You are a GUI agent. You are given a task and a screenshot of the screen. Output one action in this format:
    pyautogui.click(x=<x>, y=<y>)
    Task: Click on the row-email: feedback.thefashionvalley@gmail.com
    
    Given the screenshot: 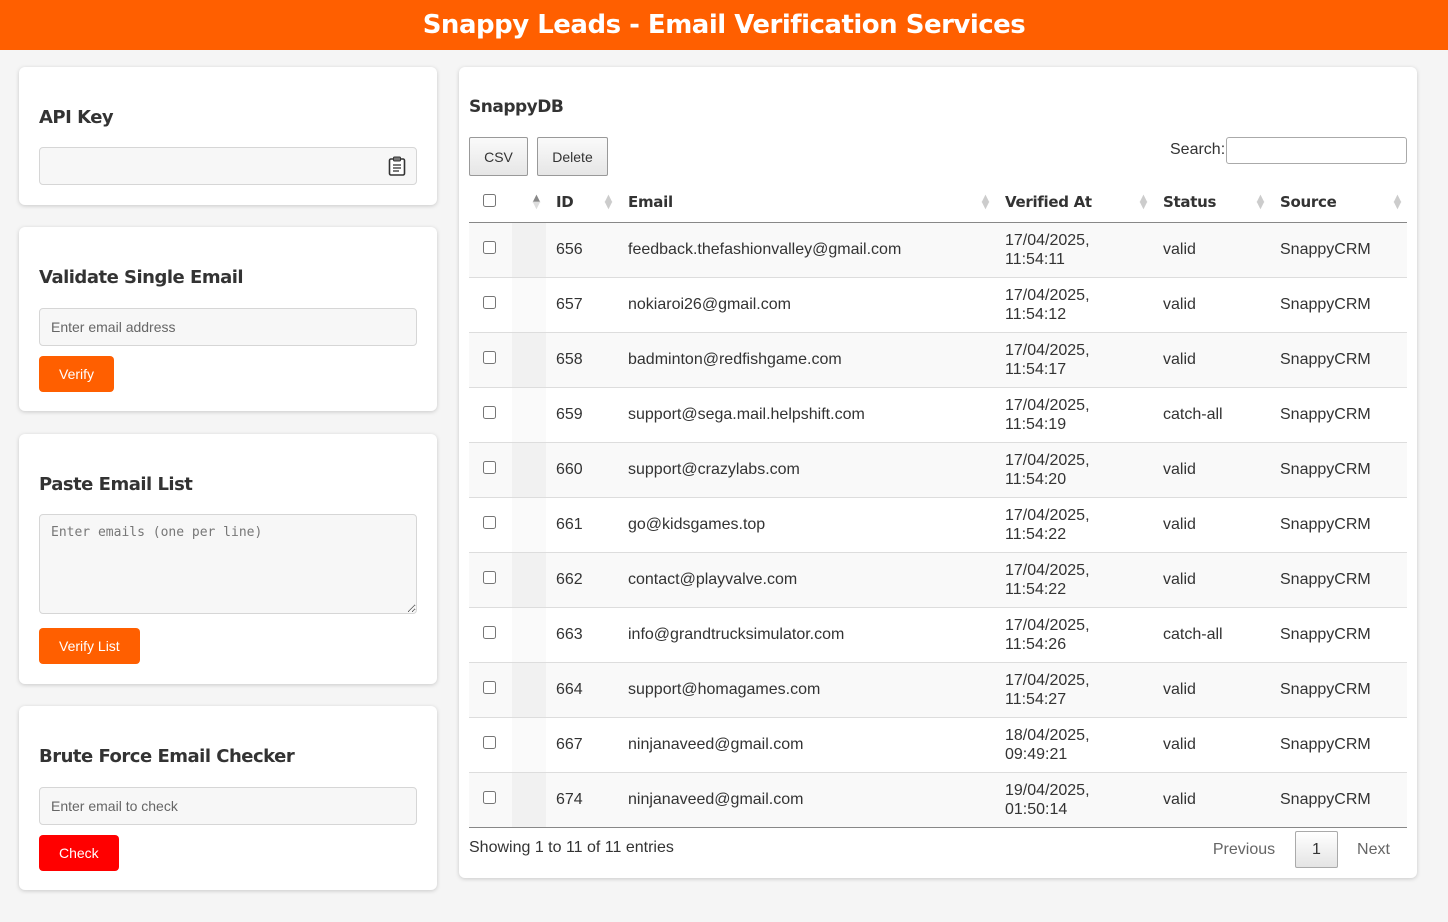 What is the action you would take?
    pyautogui.click(x=806, y=250)
    